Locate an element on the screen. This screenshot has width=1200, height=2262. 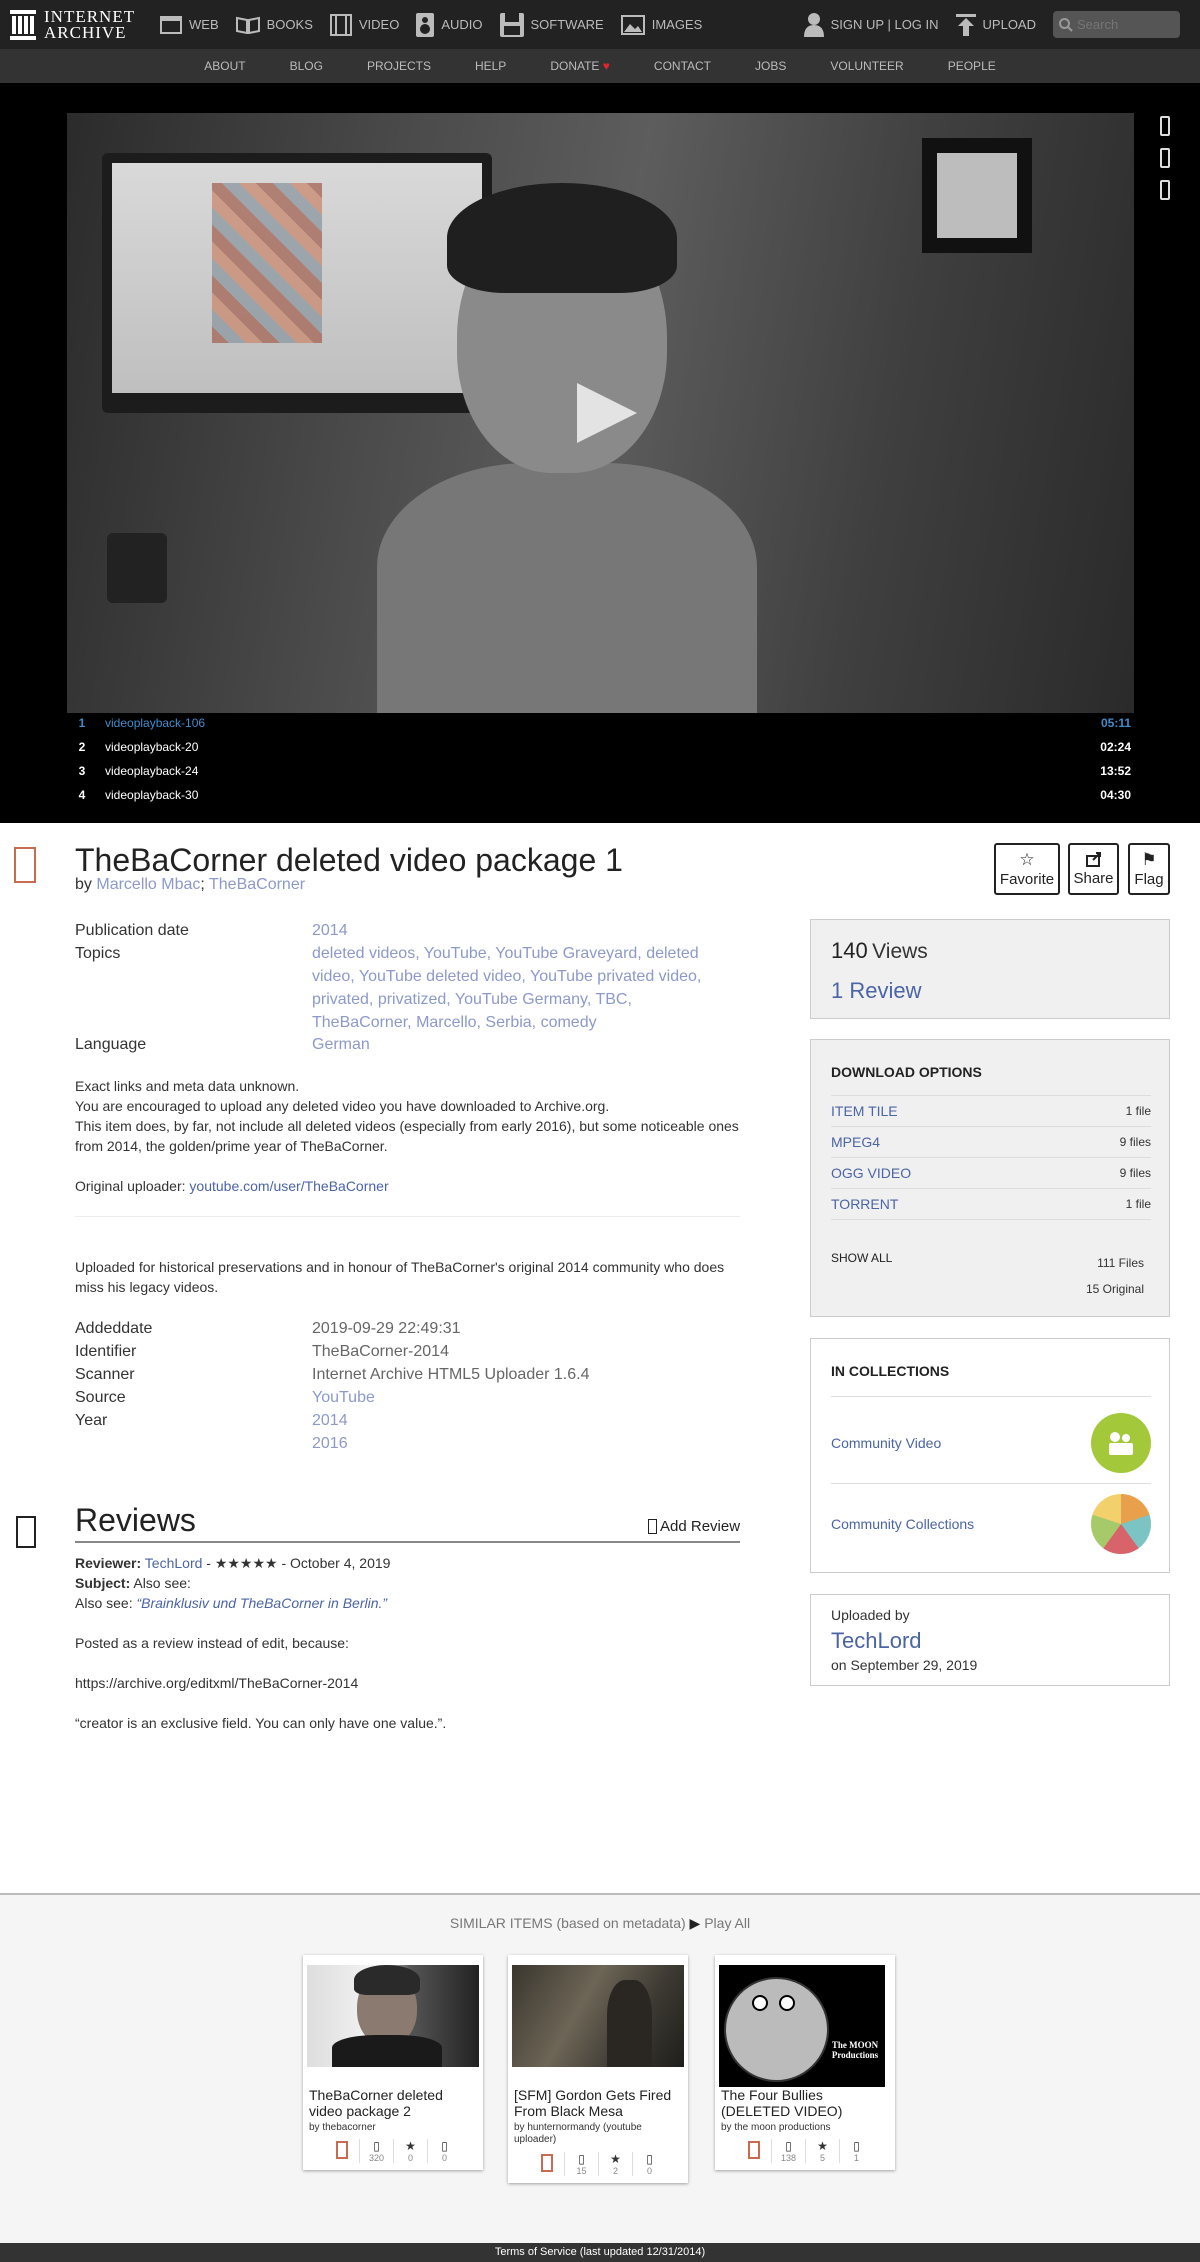
topic-link: privatized is located at coordinates (412, 999).